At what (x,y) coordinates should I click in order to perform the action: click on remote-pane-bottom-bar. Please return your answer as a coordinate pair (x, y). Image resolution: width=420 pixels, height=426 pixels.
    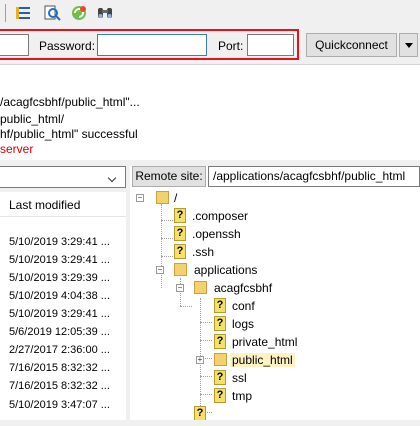
    Looking at the image, I should click on (275, 423).